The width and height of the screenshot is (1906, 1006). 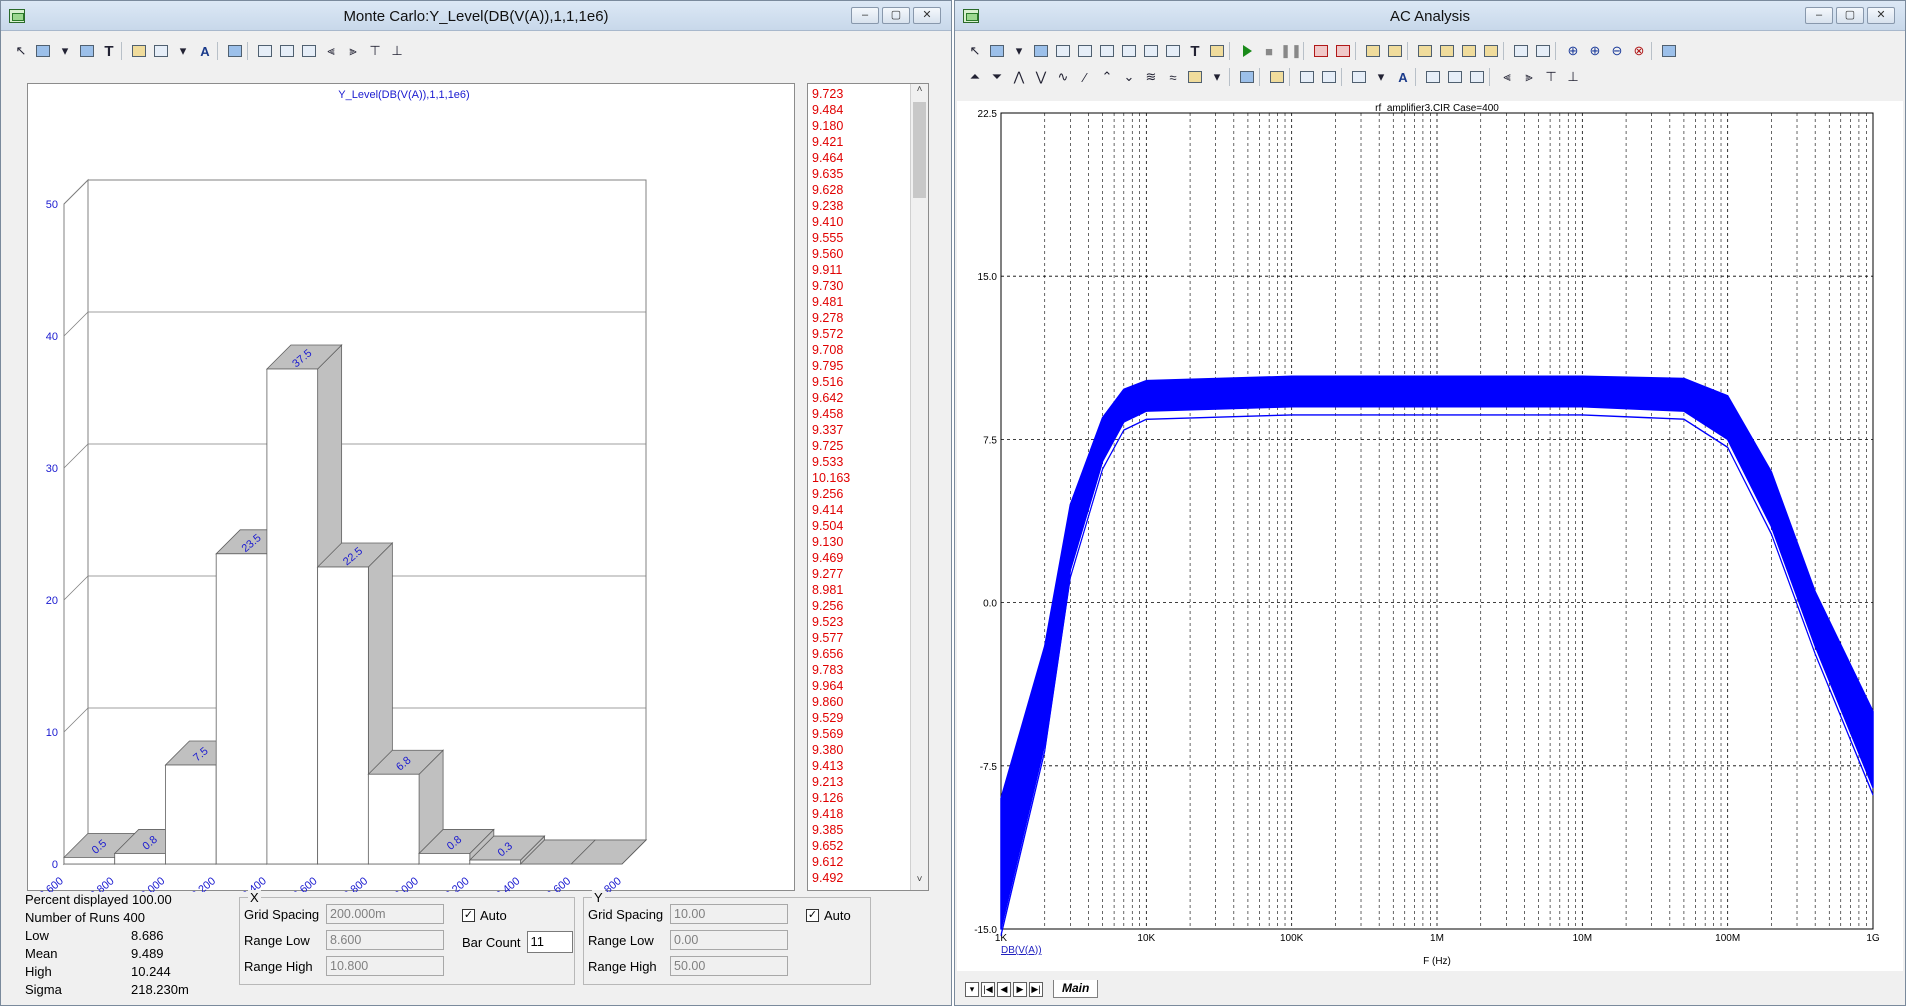 What do you see at coordinates (831, 462) in the screenshot?
I see `list-item: 9.533` at bounding box center [831, 462].